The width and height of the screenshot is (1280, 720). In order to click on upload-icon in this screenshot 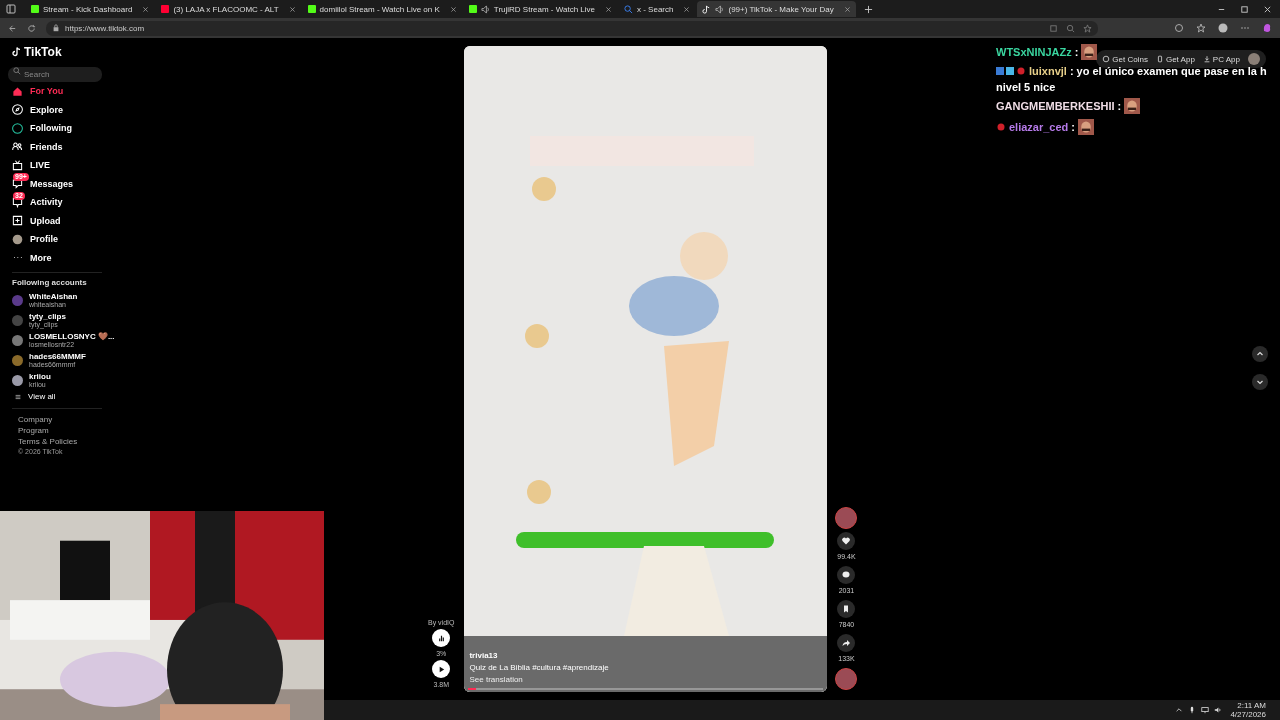, I will do `click(17, 221)`.